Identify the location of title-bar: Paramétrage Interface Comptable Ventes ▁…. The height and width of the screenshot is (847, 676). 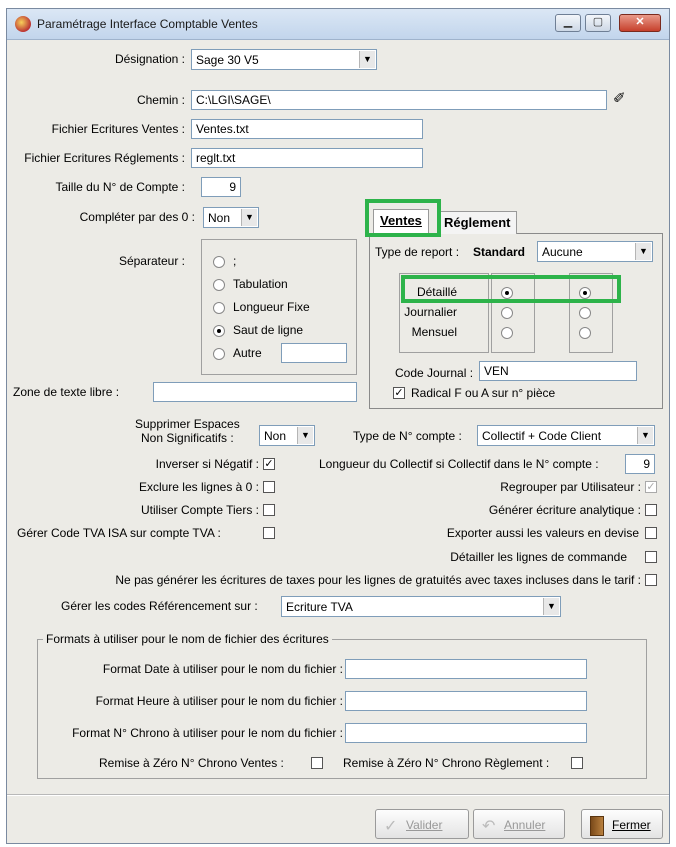
(338, 24).